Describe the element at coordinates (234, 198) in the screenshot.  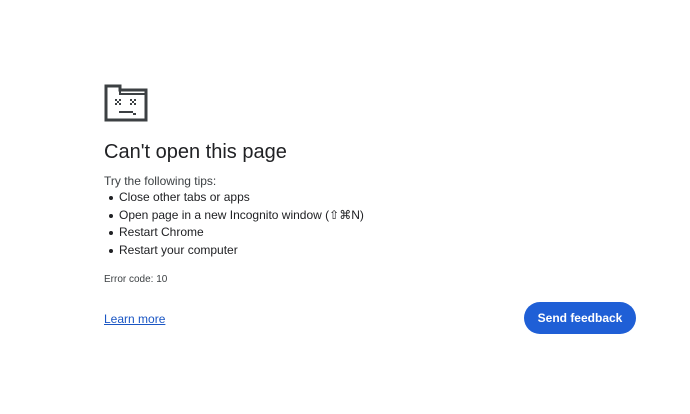
I see `list-item: Close other tabs or apps` at that location.